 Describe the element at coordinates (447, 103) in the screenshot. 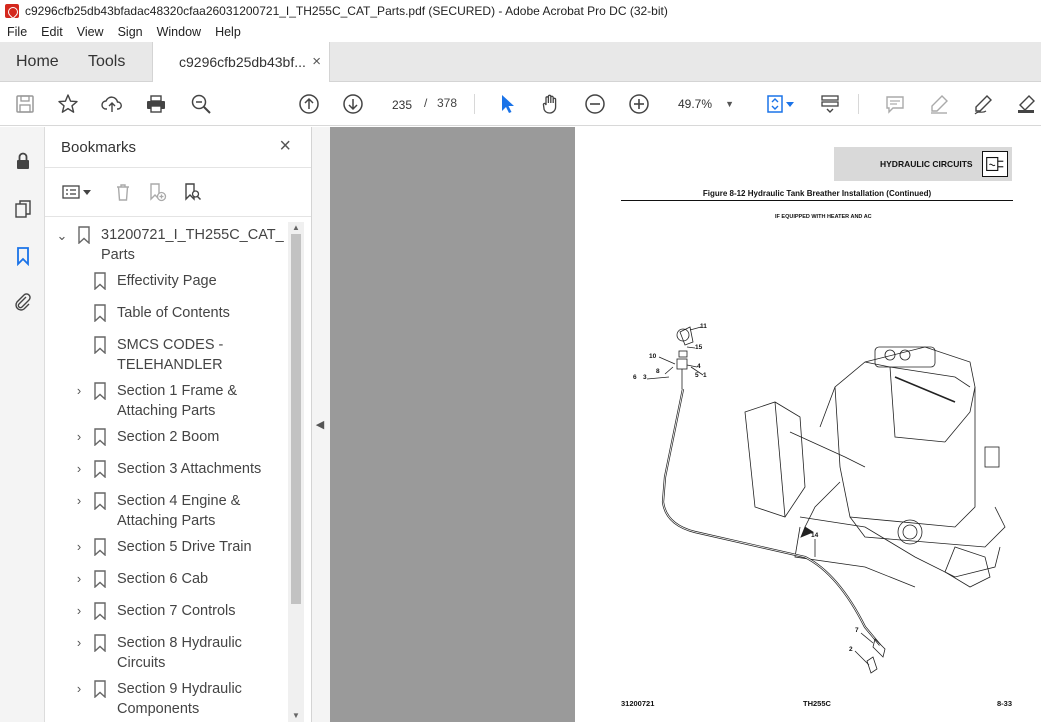

I see `total-pages: 378` at that location.